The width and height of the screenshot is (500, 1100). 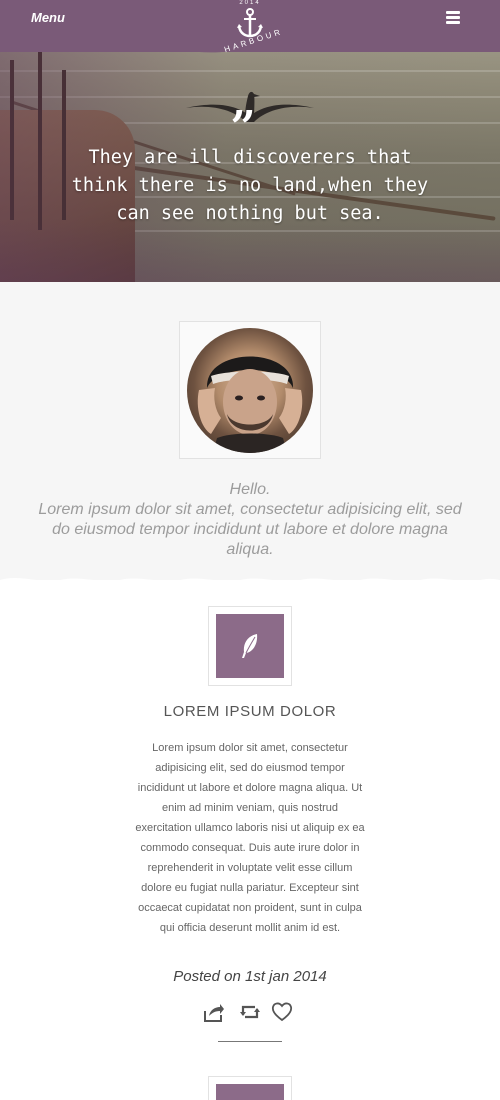 What do you see at coordinates (250, 976) in the screenshot?
I see `post-date: Posted on 1st jan 2014` at bounding box center [250, 976].